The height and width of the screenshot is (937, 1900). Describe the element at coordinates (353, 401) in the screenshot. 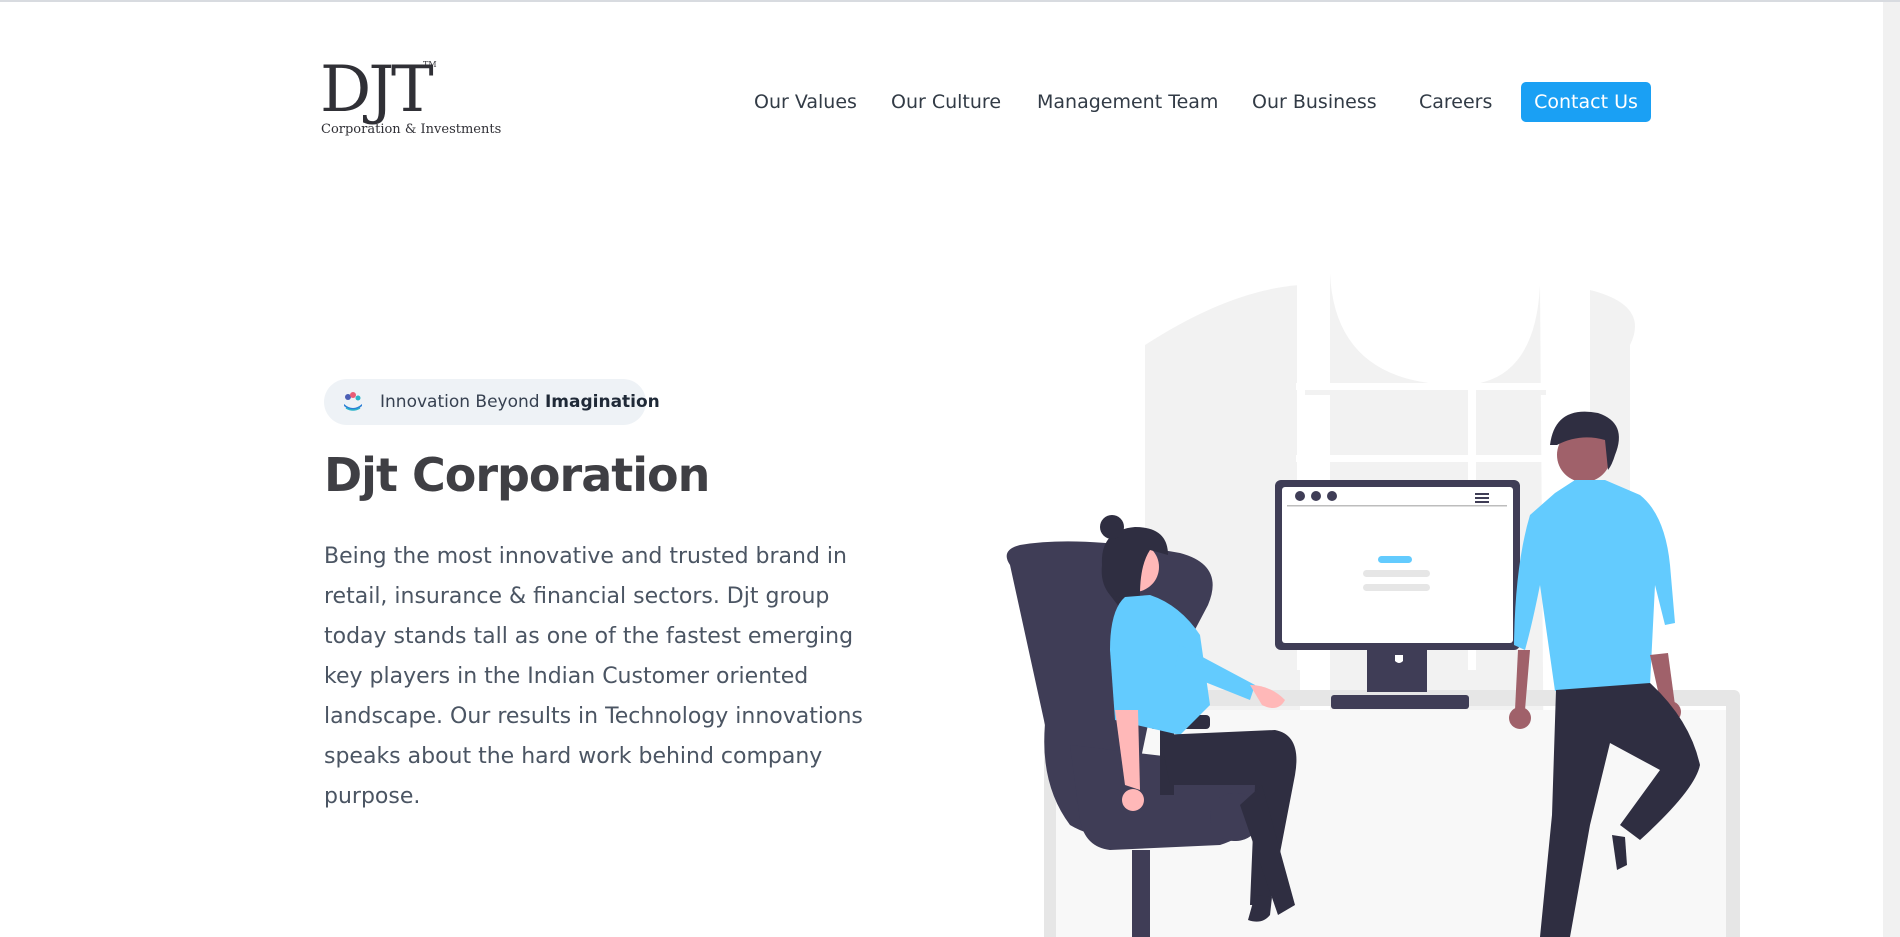

I see `innovation-icon` at that location.